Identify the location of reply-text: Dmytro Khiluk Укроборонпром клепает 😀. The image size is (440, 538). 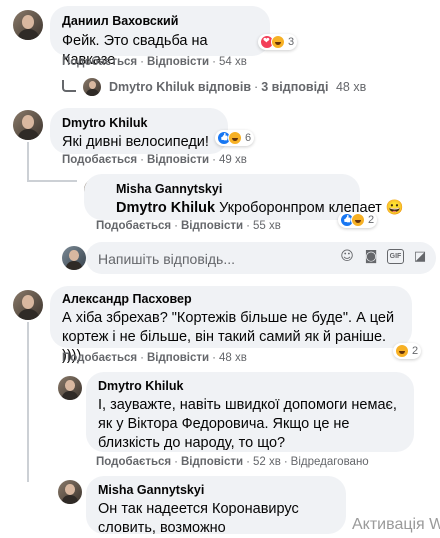
(260, 208).